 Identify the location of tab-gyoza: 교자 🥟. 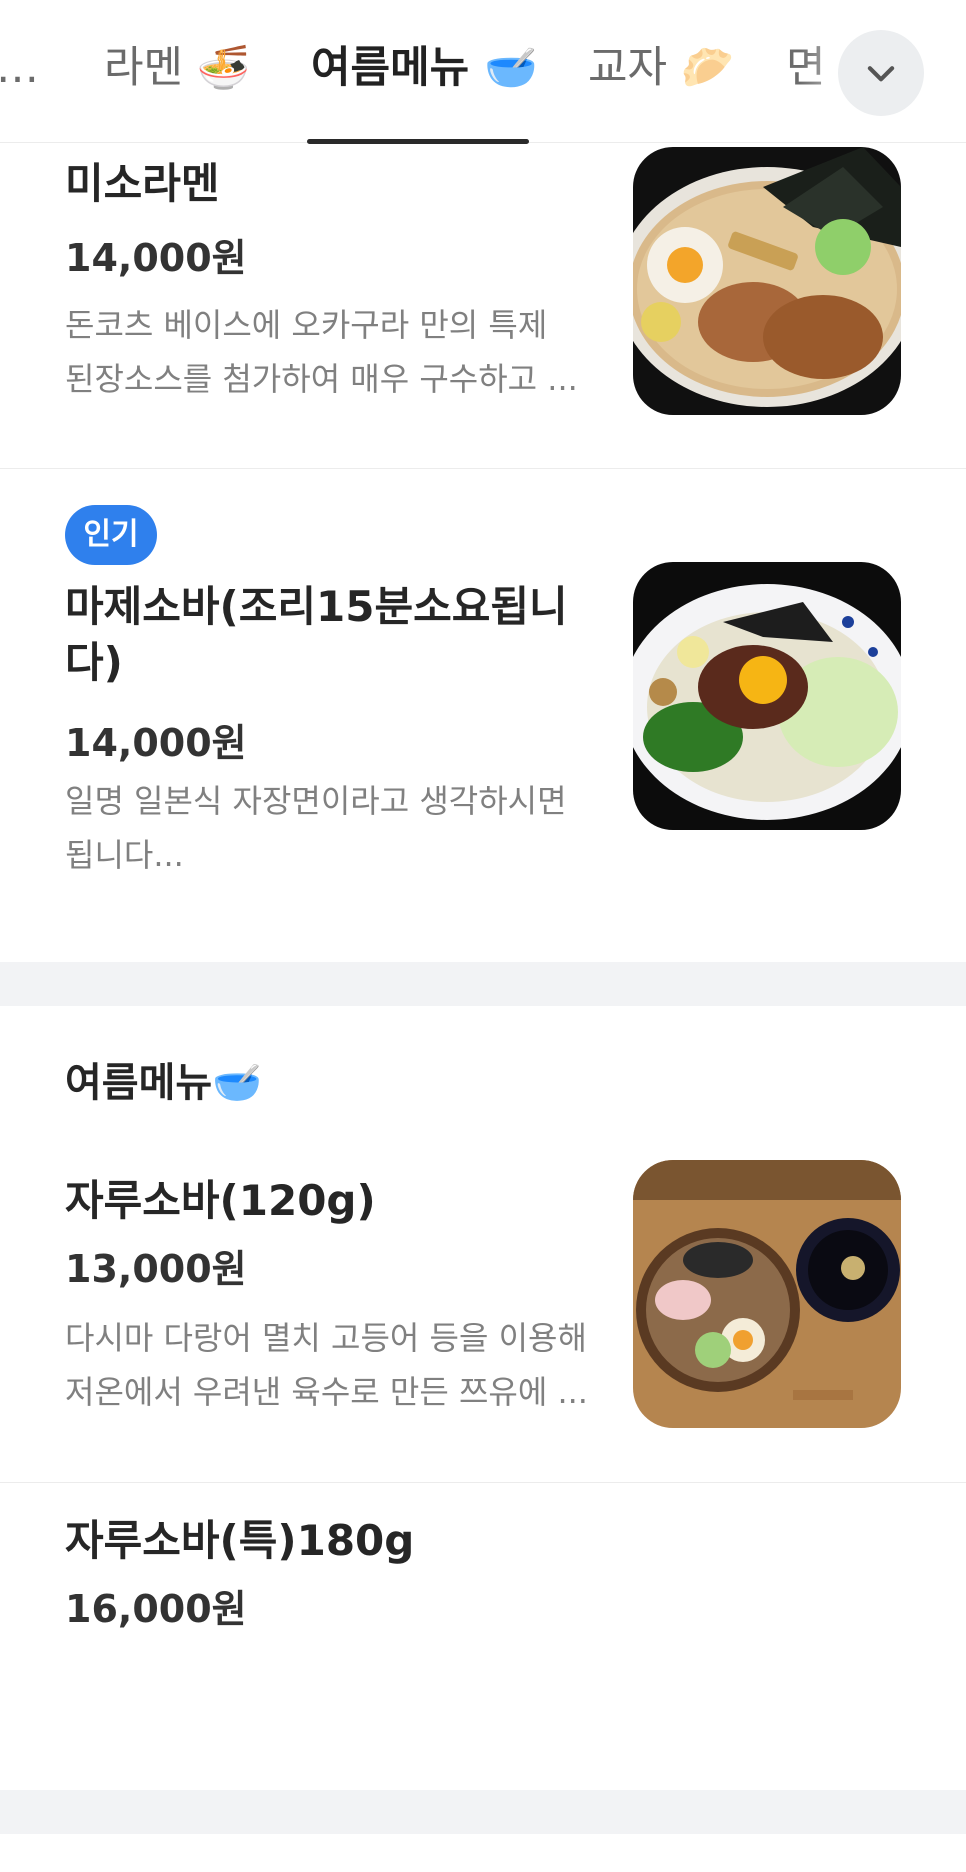
(661, 68).